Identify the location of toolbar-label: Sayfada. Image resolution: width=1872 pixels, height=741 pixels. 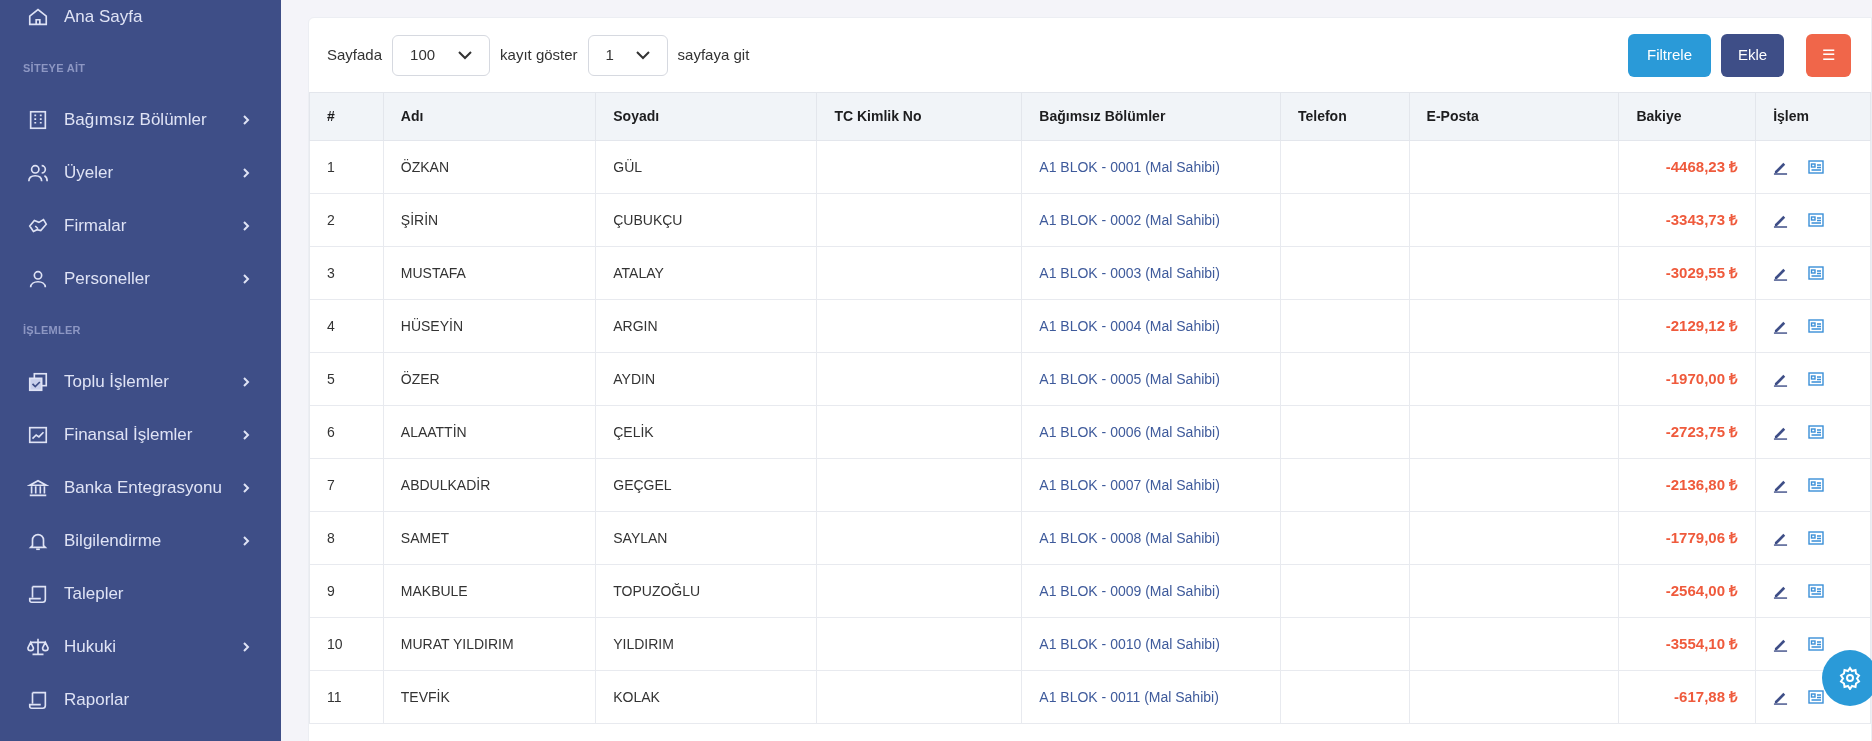
(355, 54).